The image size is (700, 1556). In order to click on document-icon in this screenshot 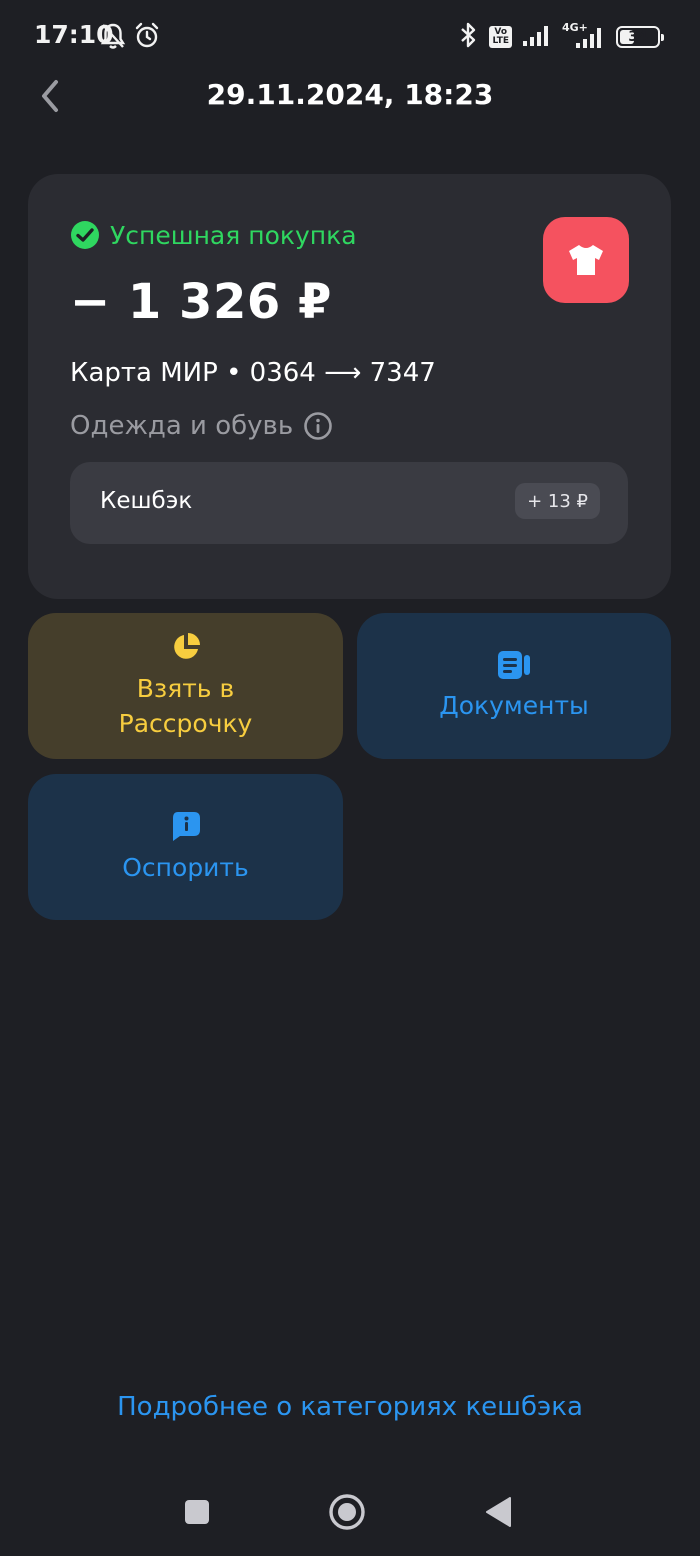, I will do `click(514, 664)`.